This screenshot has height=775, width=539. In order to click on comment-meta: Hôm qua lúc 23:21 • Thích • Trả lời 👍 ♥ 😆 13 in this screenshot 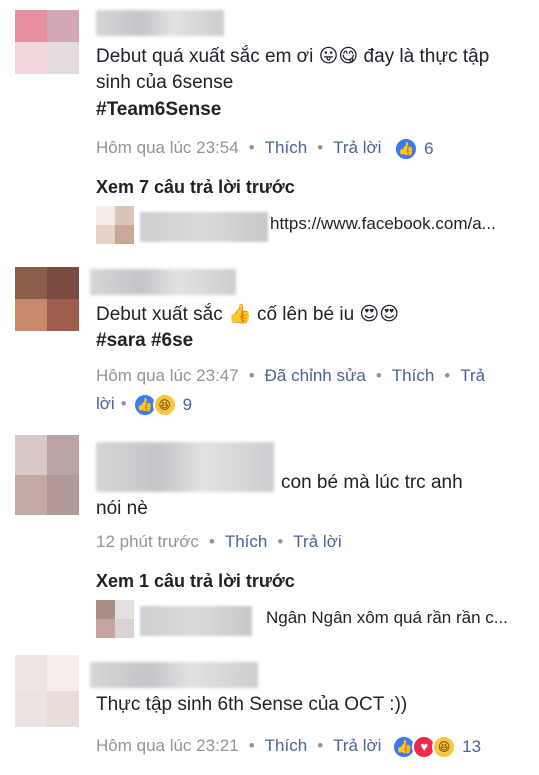, I will do `click(310, 746)`.